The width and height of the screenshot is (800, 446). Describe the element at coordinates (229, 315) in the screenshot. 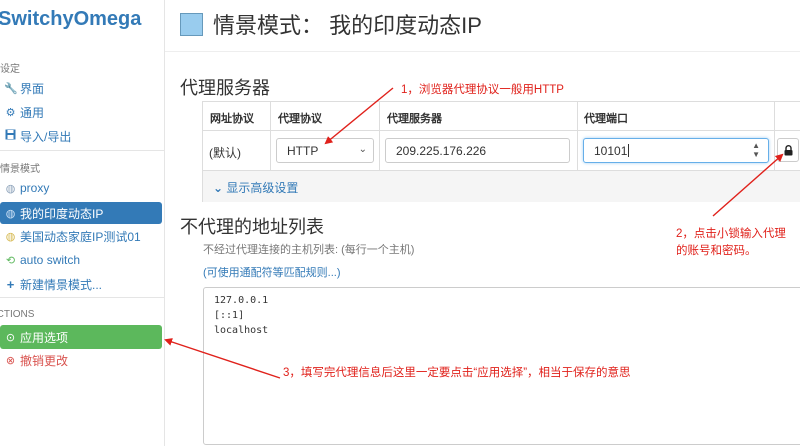

I see `bypass-entry: [::1]` at that location.